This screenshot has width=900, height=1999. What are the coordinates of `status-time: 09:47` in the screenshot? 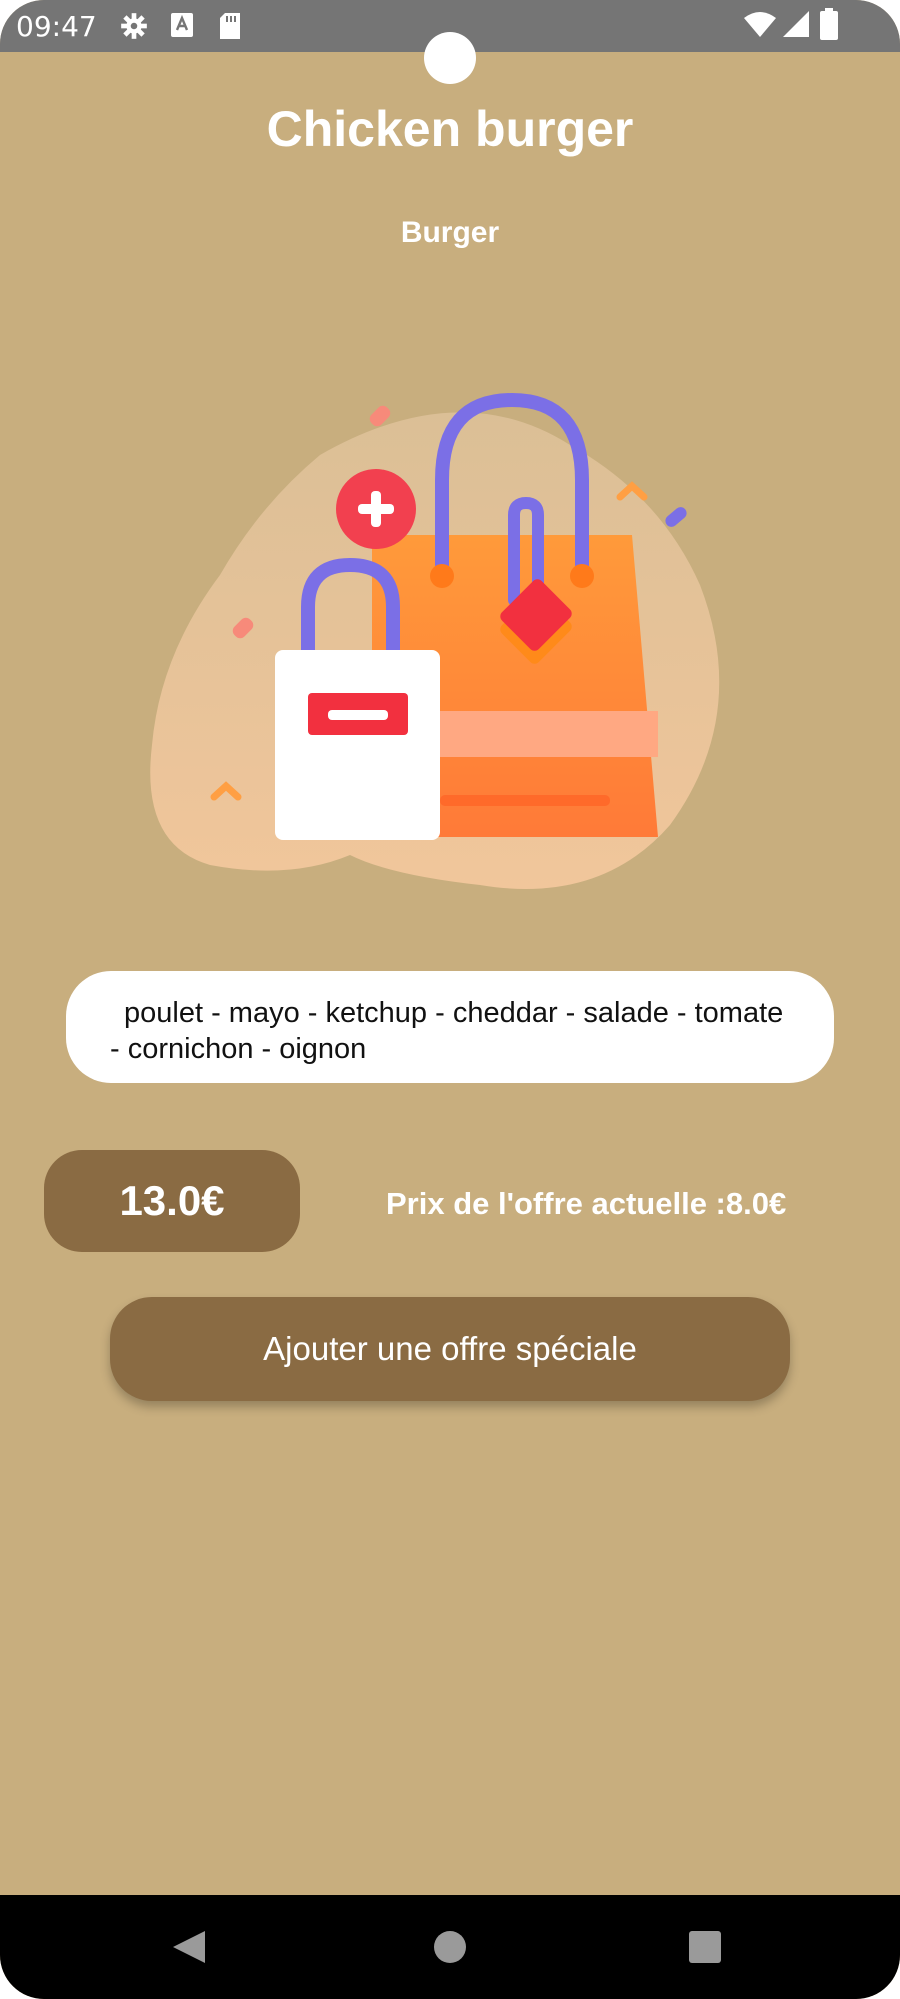 It's located at (56, 26).